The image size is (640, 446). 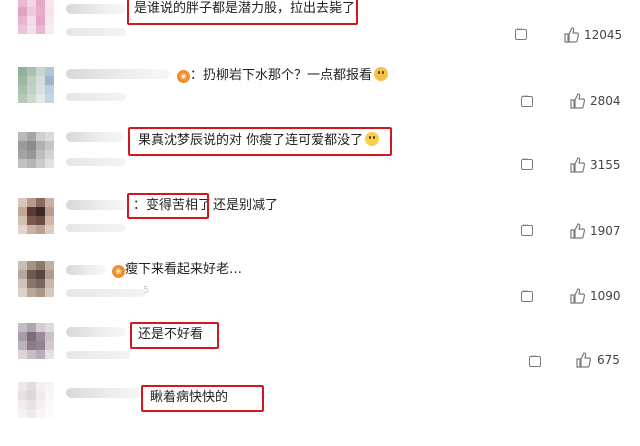 What do you see at coordinates (605, 231) in the screenshot?
I see `like-count: 1907` at bounding box center [605, 231].